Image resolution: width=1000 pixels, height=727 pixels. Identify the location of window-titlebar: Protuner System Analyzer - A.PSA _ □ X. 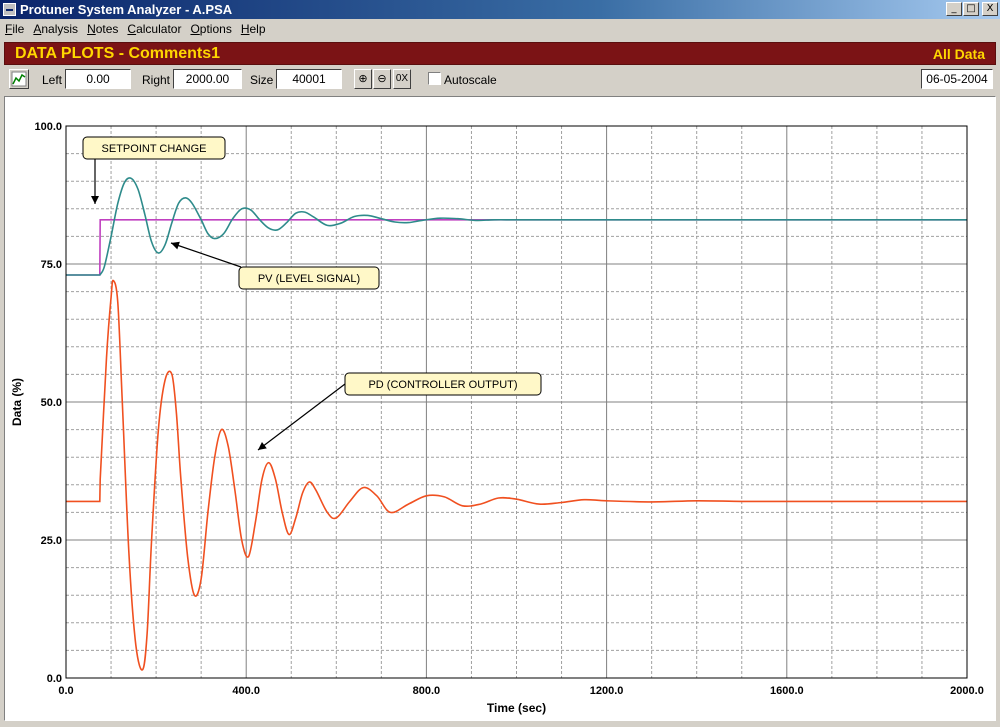
(500, 9).